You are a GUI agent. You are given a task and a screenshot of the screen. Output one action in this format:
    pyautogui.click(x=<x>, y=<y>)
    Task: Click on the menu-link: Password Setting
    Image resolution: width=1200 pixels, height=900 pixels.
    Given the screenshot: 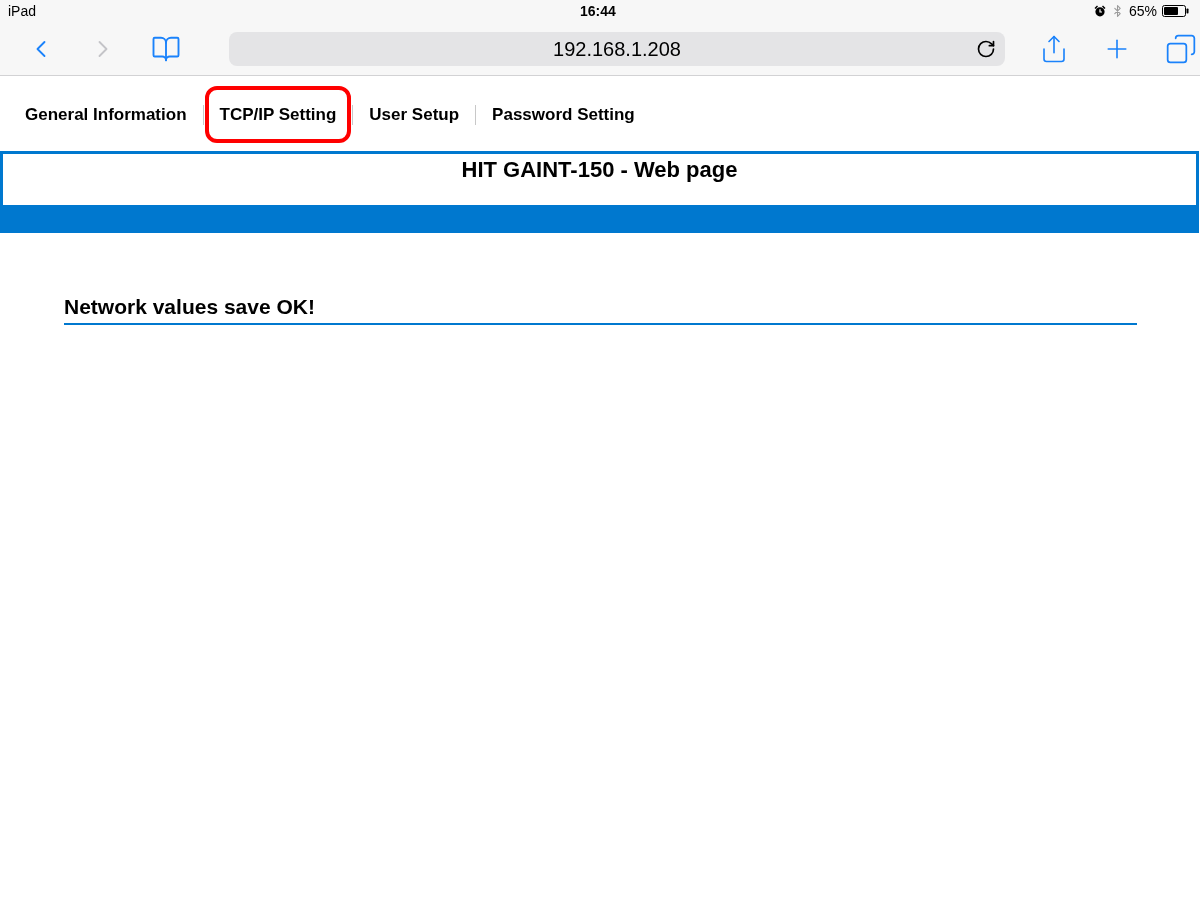 What is the action you would take?
    pyautogui.click(x=563, y=114)
    